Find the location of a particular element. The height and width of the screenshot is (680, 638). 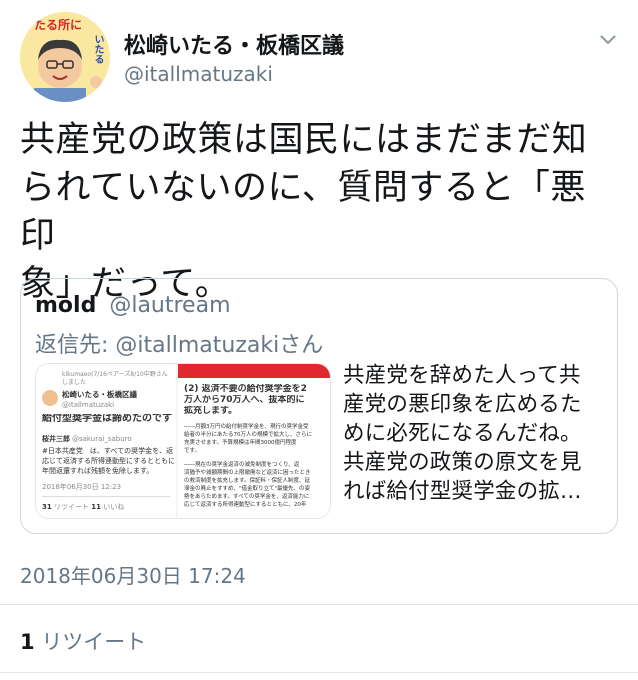

tweet-timestamp: 2018年06月30日 17:24 is located at coordinates (133, 574).